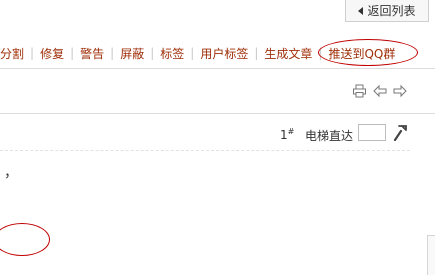 This screenshot has width=435, height=275. I want to click on post-floor-row: 1# 电梯直达, so click(217, 134).